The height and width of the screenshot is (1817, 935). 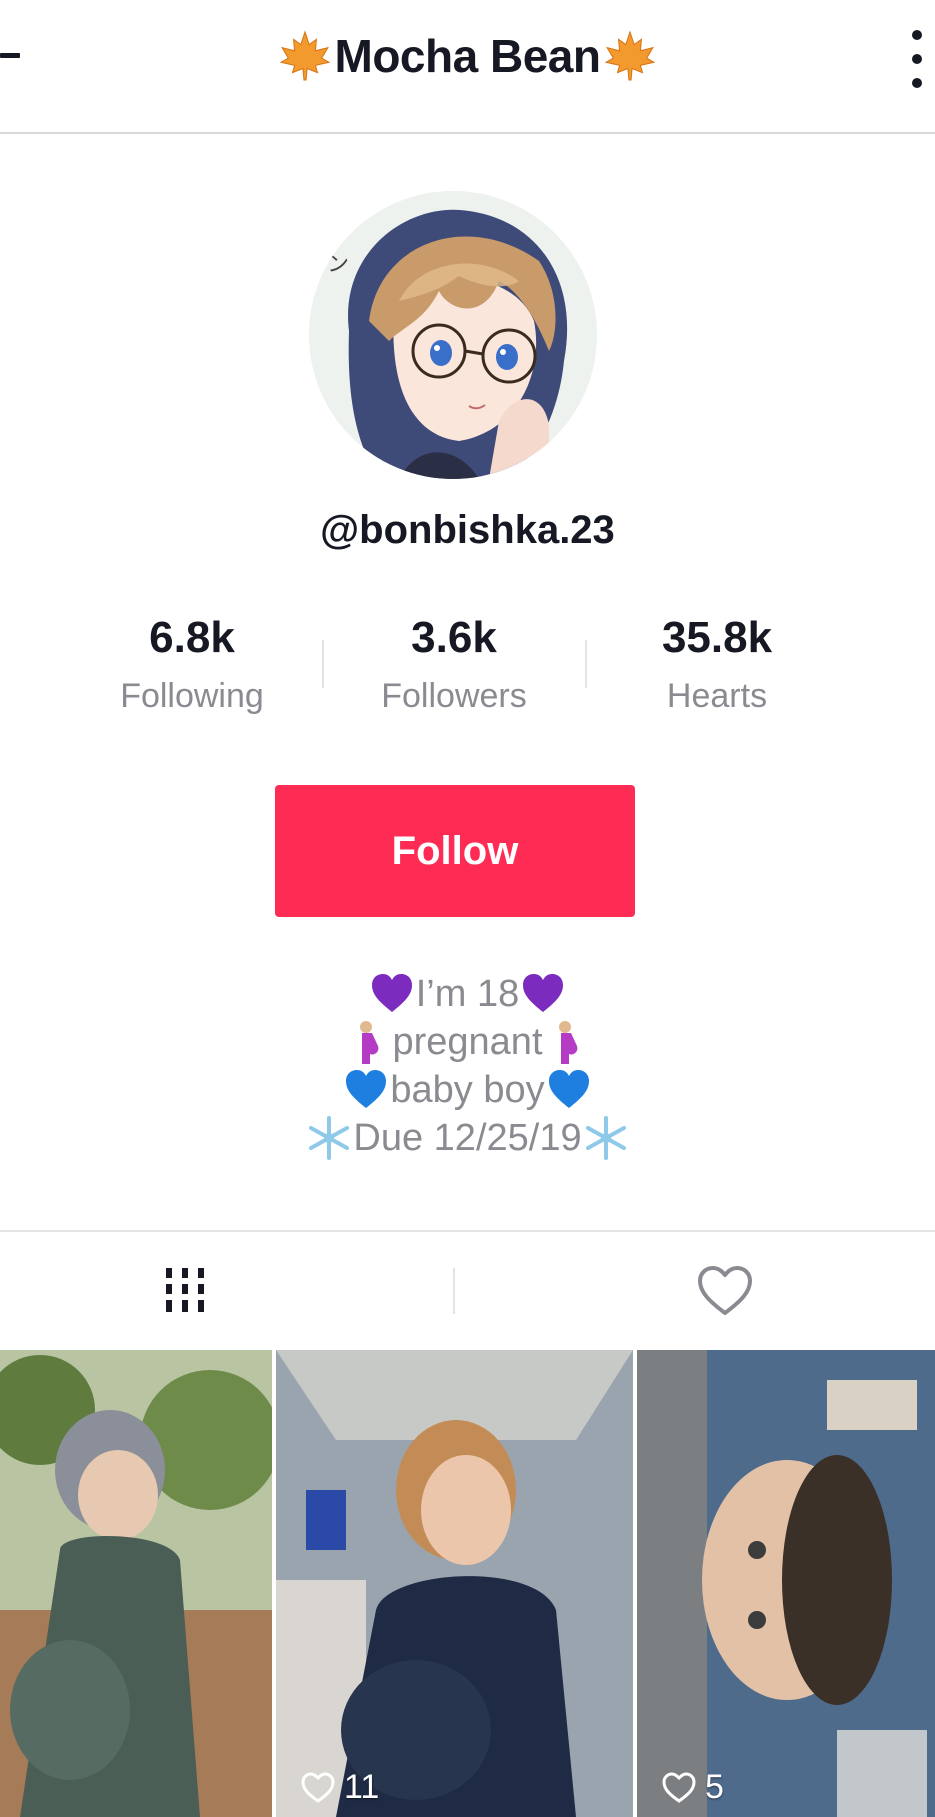 I want to click on bio-text: baby boy, so click(x=467, y=1090).